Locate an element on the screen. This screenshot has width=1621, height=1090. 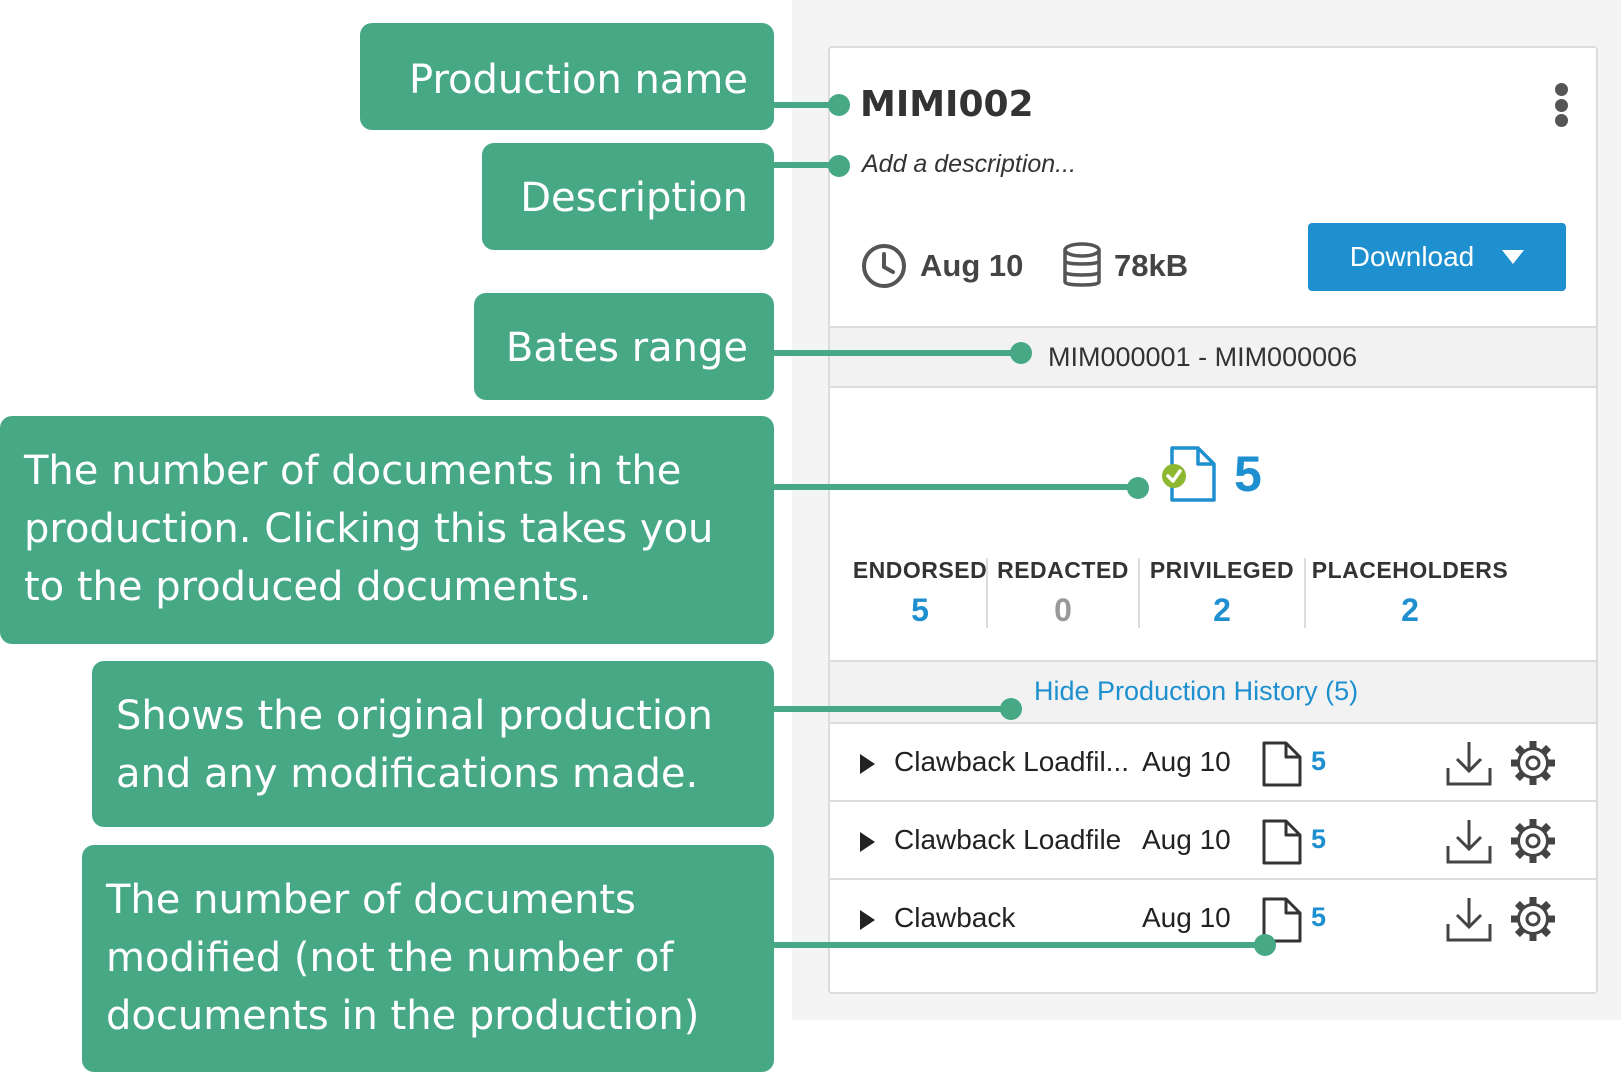
callout-text: modified (not the number of is located at coordinates (390, 958).